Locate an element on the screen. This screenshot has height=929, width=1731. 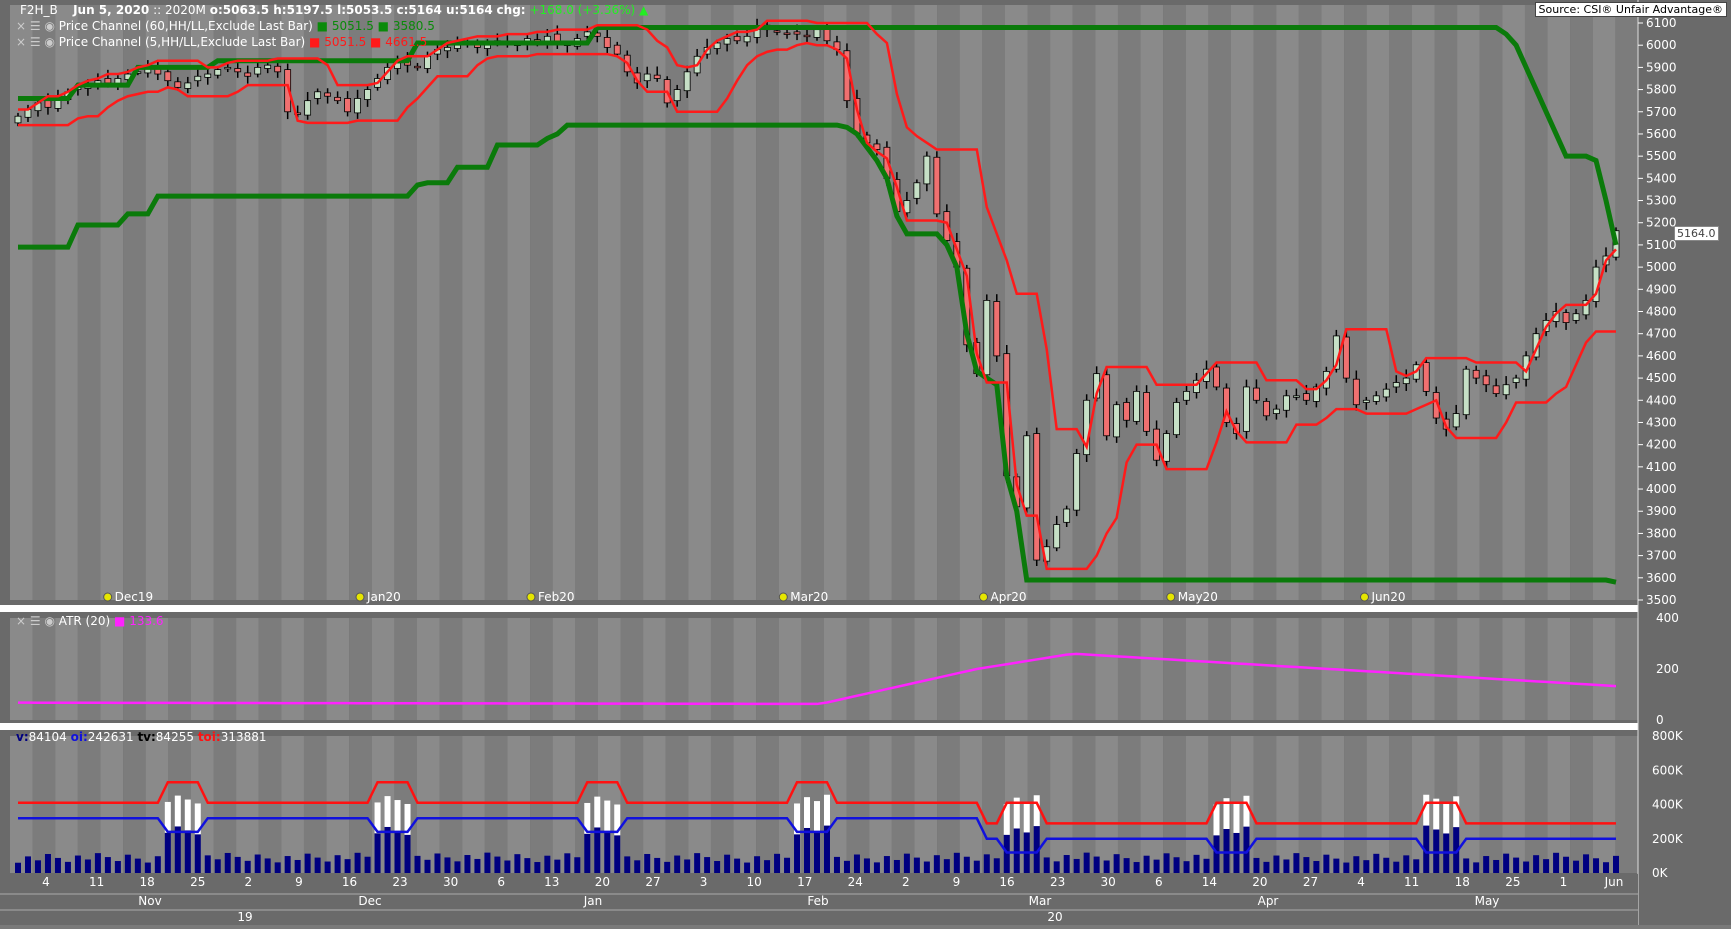
x-day-label: 17 is located at coordinates (804, 882).